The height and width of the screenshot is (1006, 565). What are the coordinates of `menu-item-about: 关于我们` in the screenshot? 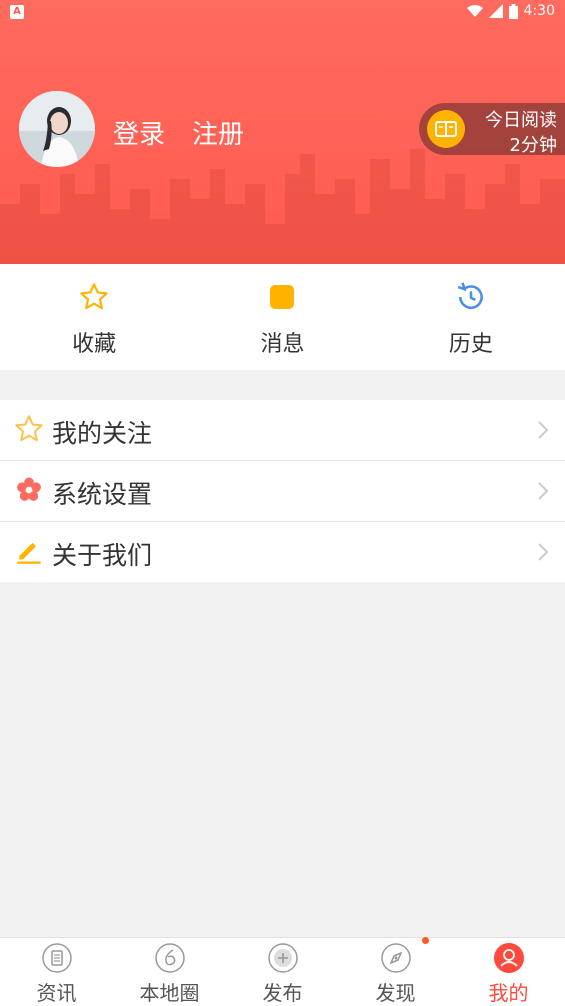 It's located at (282, 552).